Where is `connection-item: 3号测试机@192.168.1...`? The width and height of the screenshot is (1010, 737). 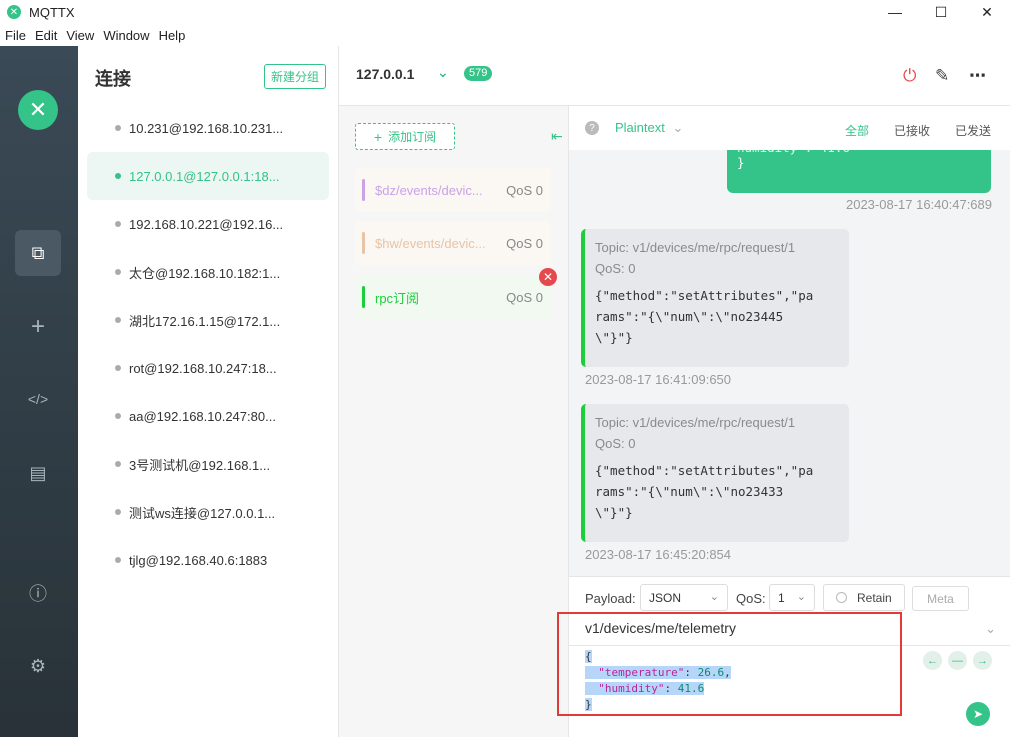
connection-item: 3号测试机@192.168.1... is located at coordinates (208, 464).